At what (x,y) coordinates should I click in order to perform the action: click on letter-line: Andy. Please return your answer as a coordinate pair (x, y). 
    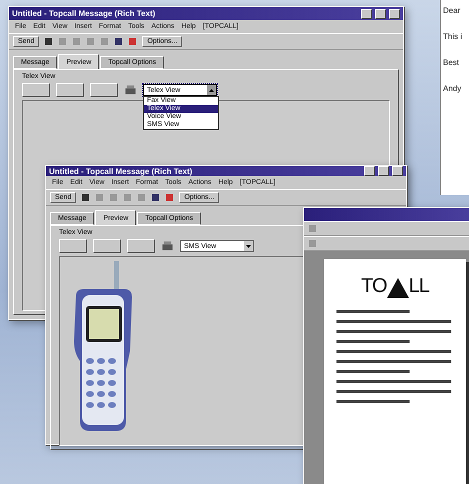
    Looking at the image, I should click on (452, 88).